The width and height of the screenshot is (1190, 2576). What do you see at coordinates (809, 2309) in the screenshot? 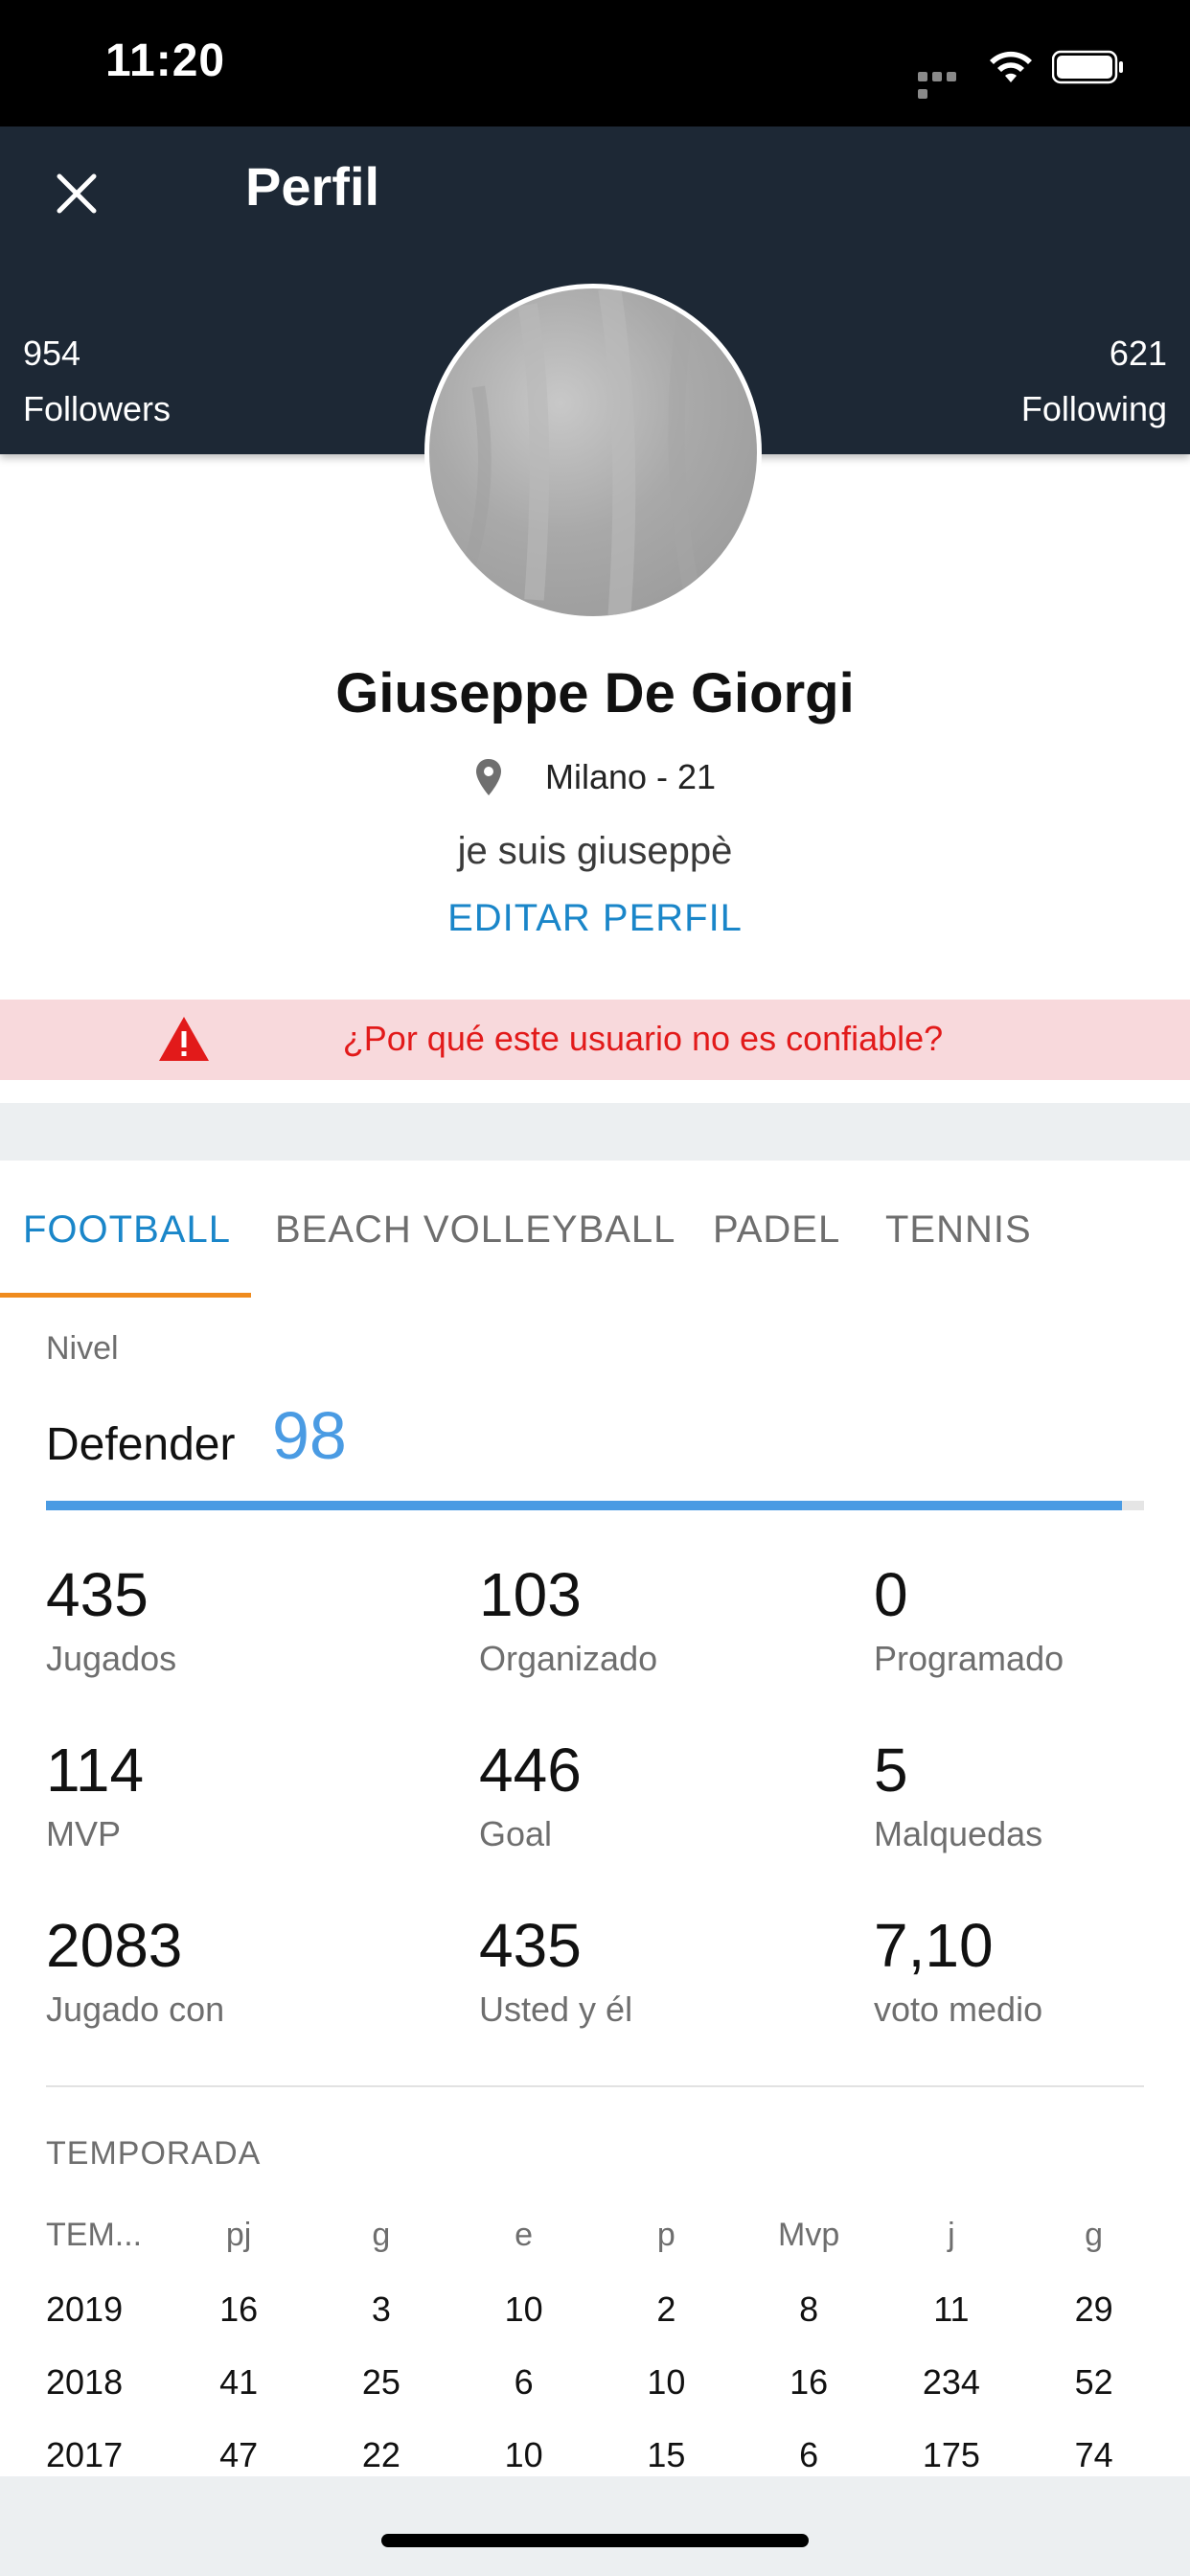
I see `table-cell: 8` at bounding box center [809, 2309].